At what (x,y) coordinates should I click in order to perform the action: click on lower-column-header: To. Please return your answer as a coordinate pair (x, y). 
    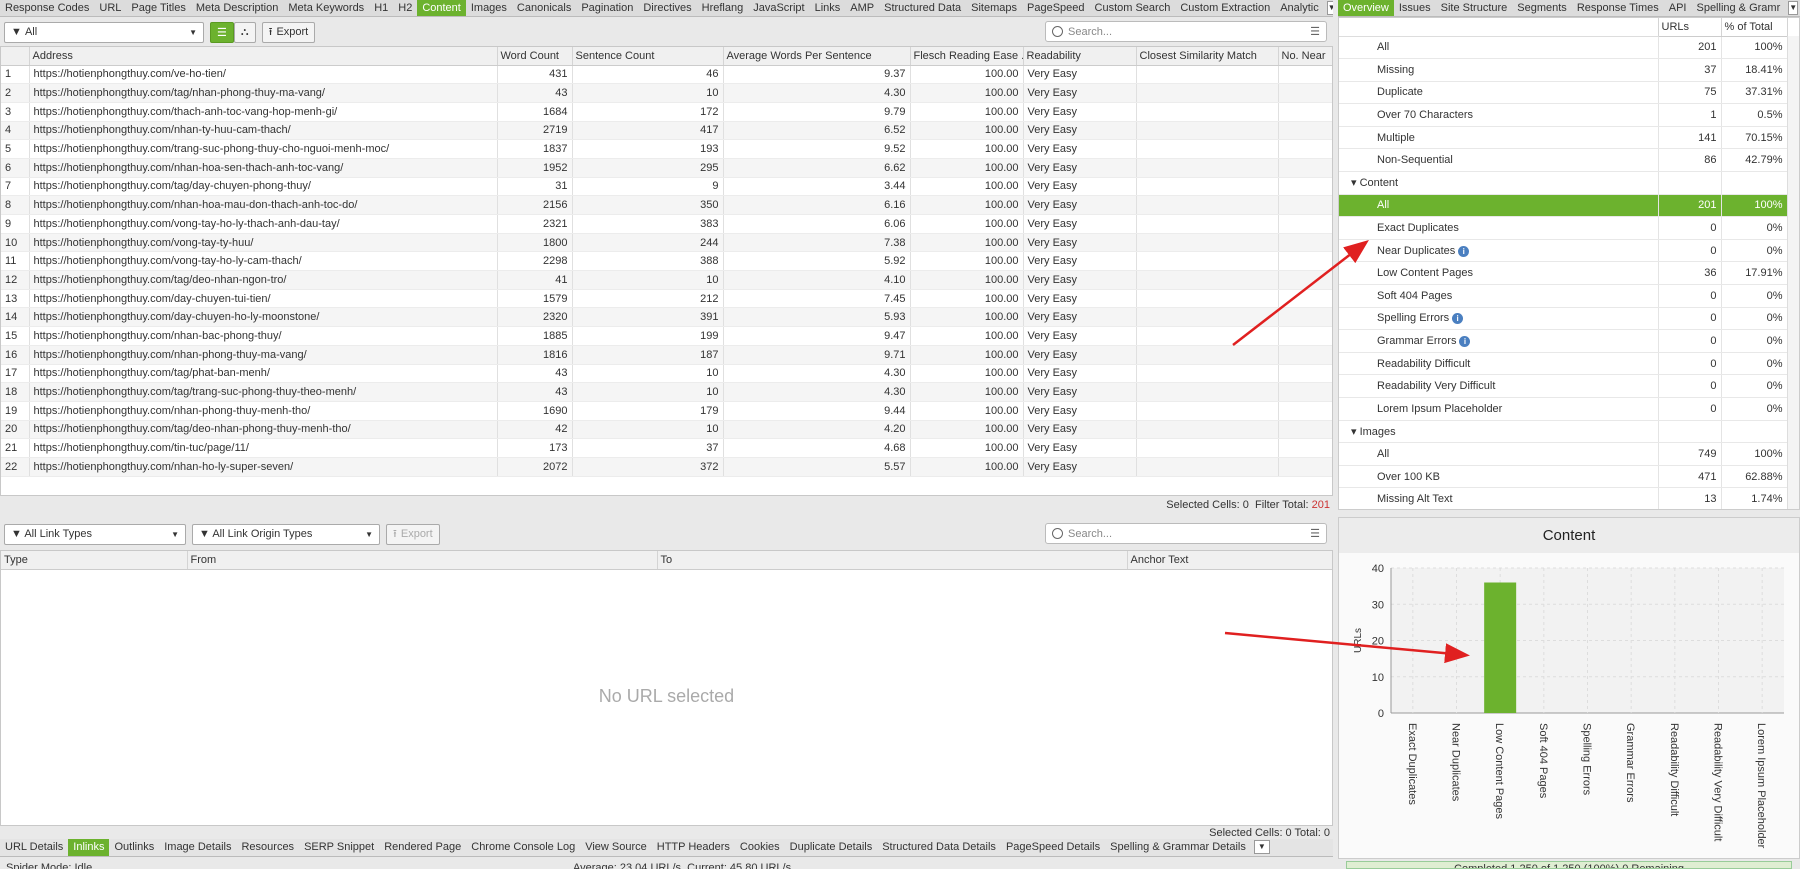
    Looking at the image, I should click on (892, 560).